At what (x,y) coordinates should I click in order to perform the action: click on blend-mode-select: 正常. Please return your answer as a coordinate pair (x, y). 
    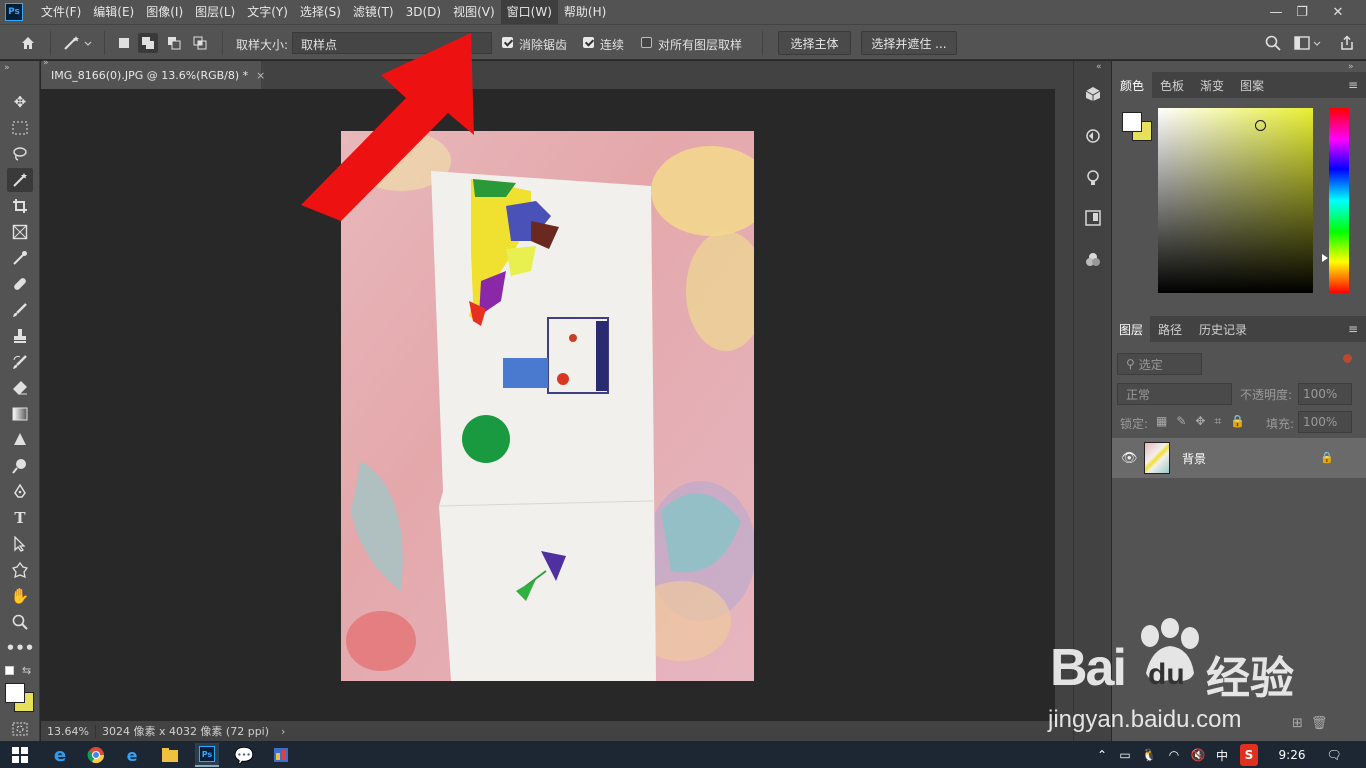
    Looking at the image, I should click on (1174, 394).